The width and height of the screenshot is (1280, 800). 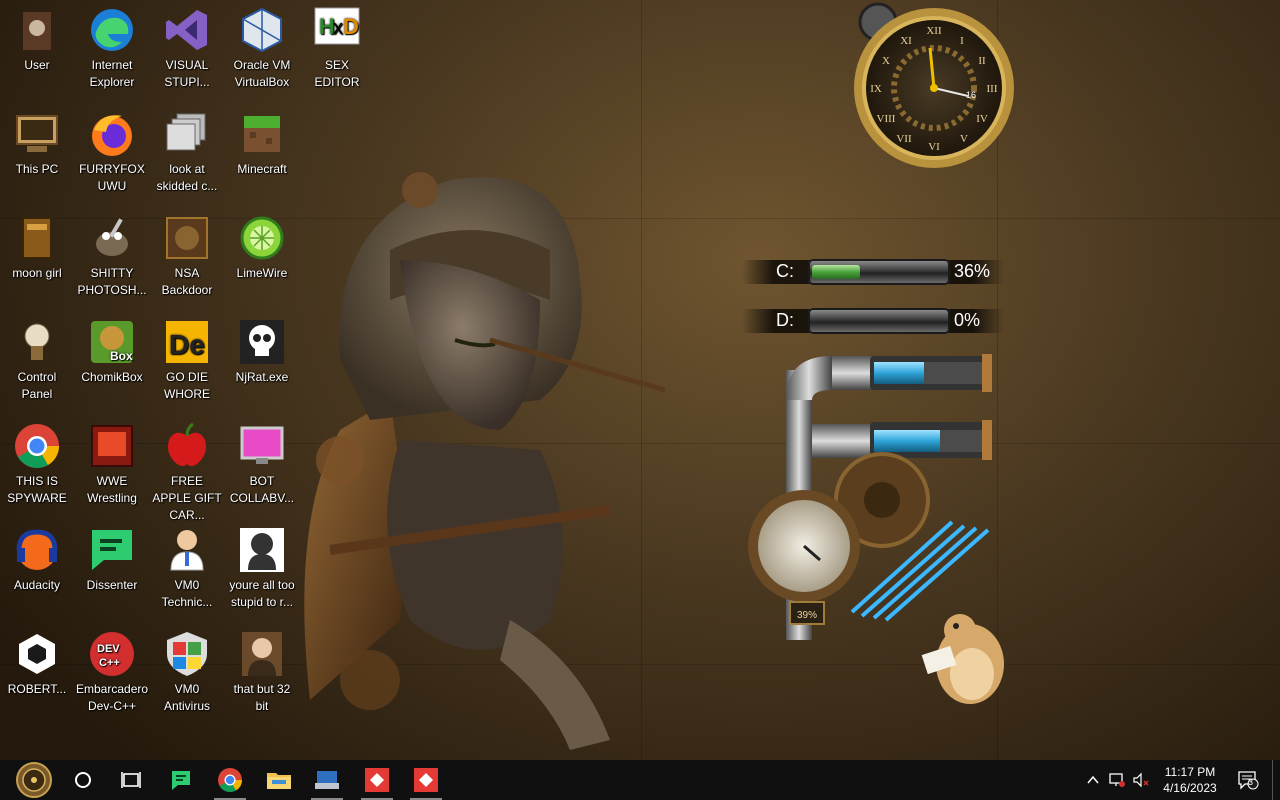 I want to click on desktop-icon-limewire: LimeWire, so click(x=262, y=245).